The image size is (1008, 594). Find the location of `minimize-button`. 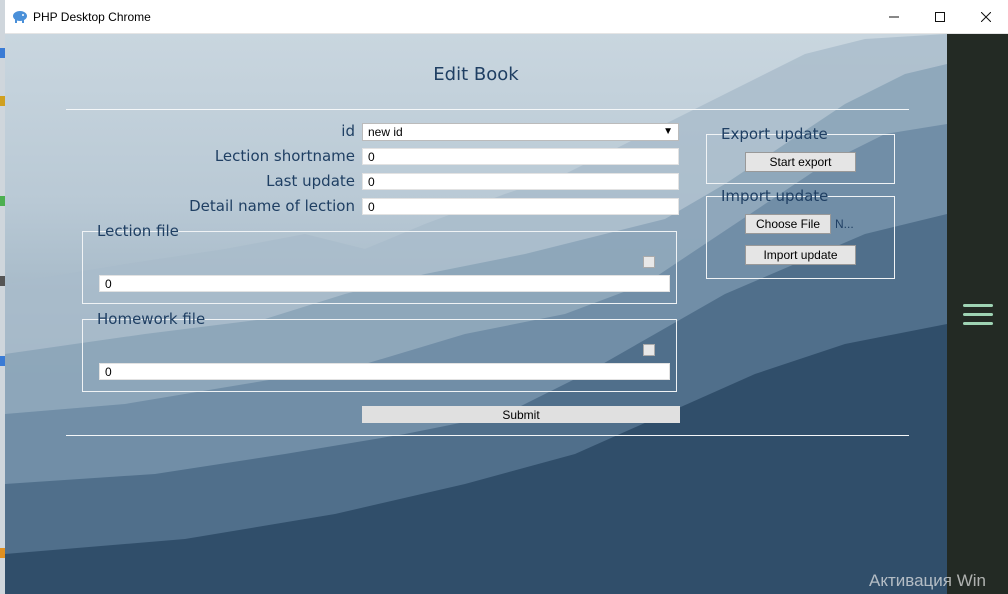

minimize-button is located at coordinates (894, 17).